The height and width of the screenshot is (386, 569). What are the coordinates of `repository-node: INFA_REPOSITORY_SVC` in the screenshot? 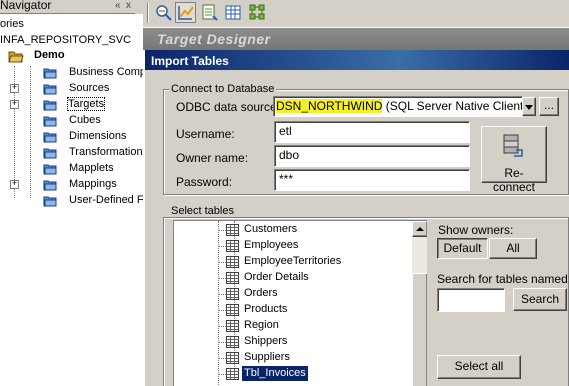 It's located at (65, 40).